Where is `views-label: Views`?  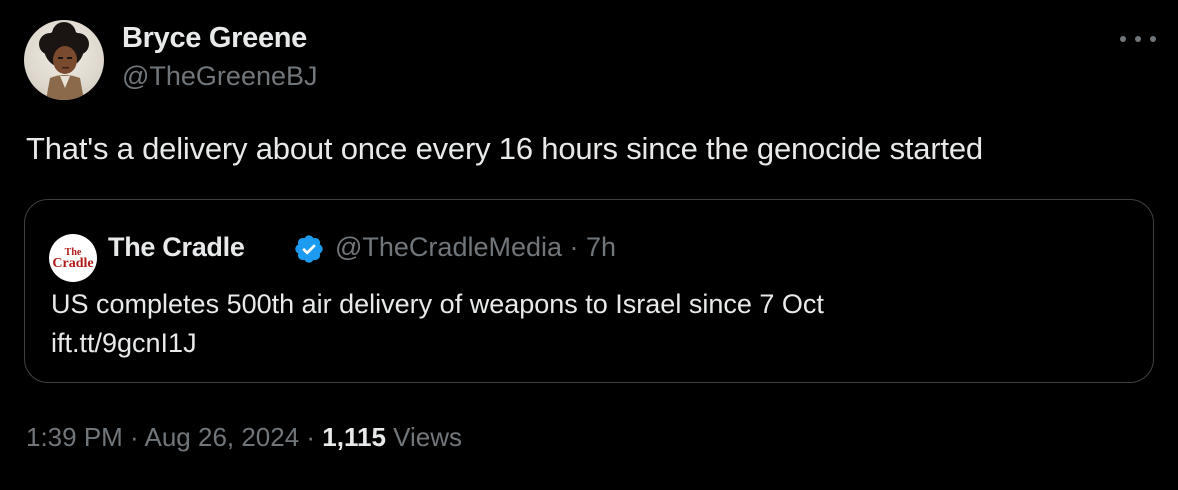
views-label: Views is located at coordinates (424, 437).